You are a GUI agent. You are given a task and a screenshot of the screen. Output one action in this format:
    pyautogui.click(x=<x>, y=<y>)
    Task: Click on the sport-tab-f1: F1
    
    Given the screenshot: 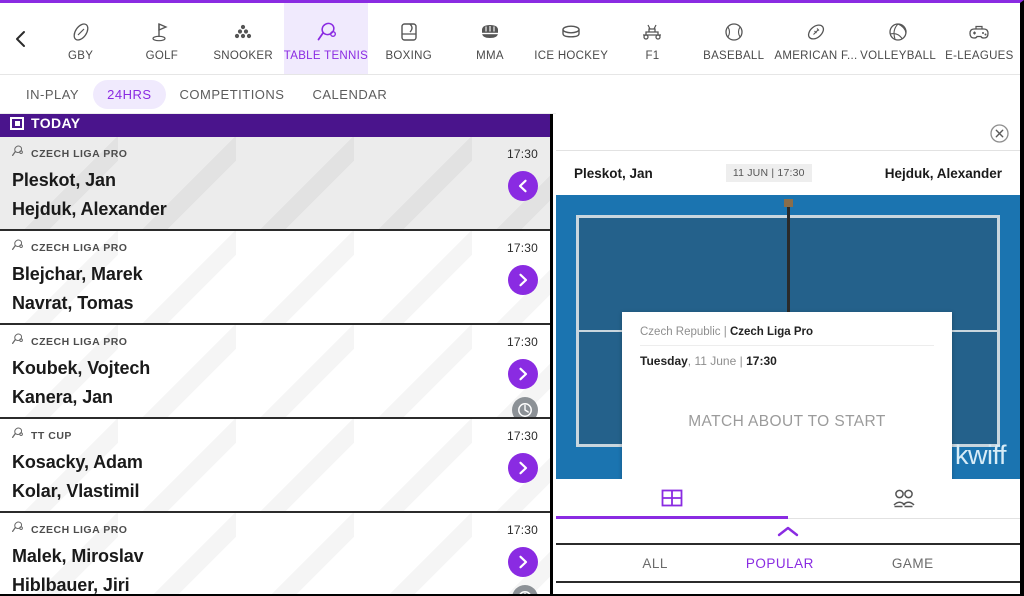 What is the action you would take?
    pyautogui.click(x=652, y=38)
    